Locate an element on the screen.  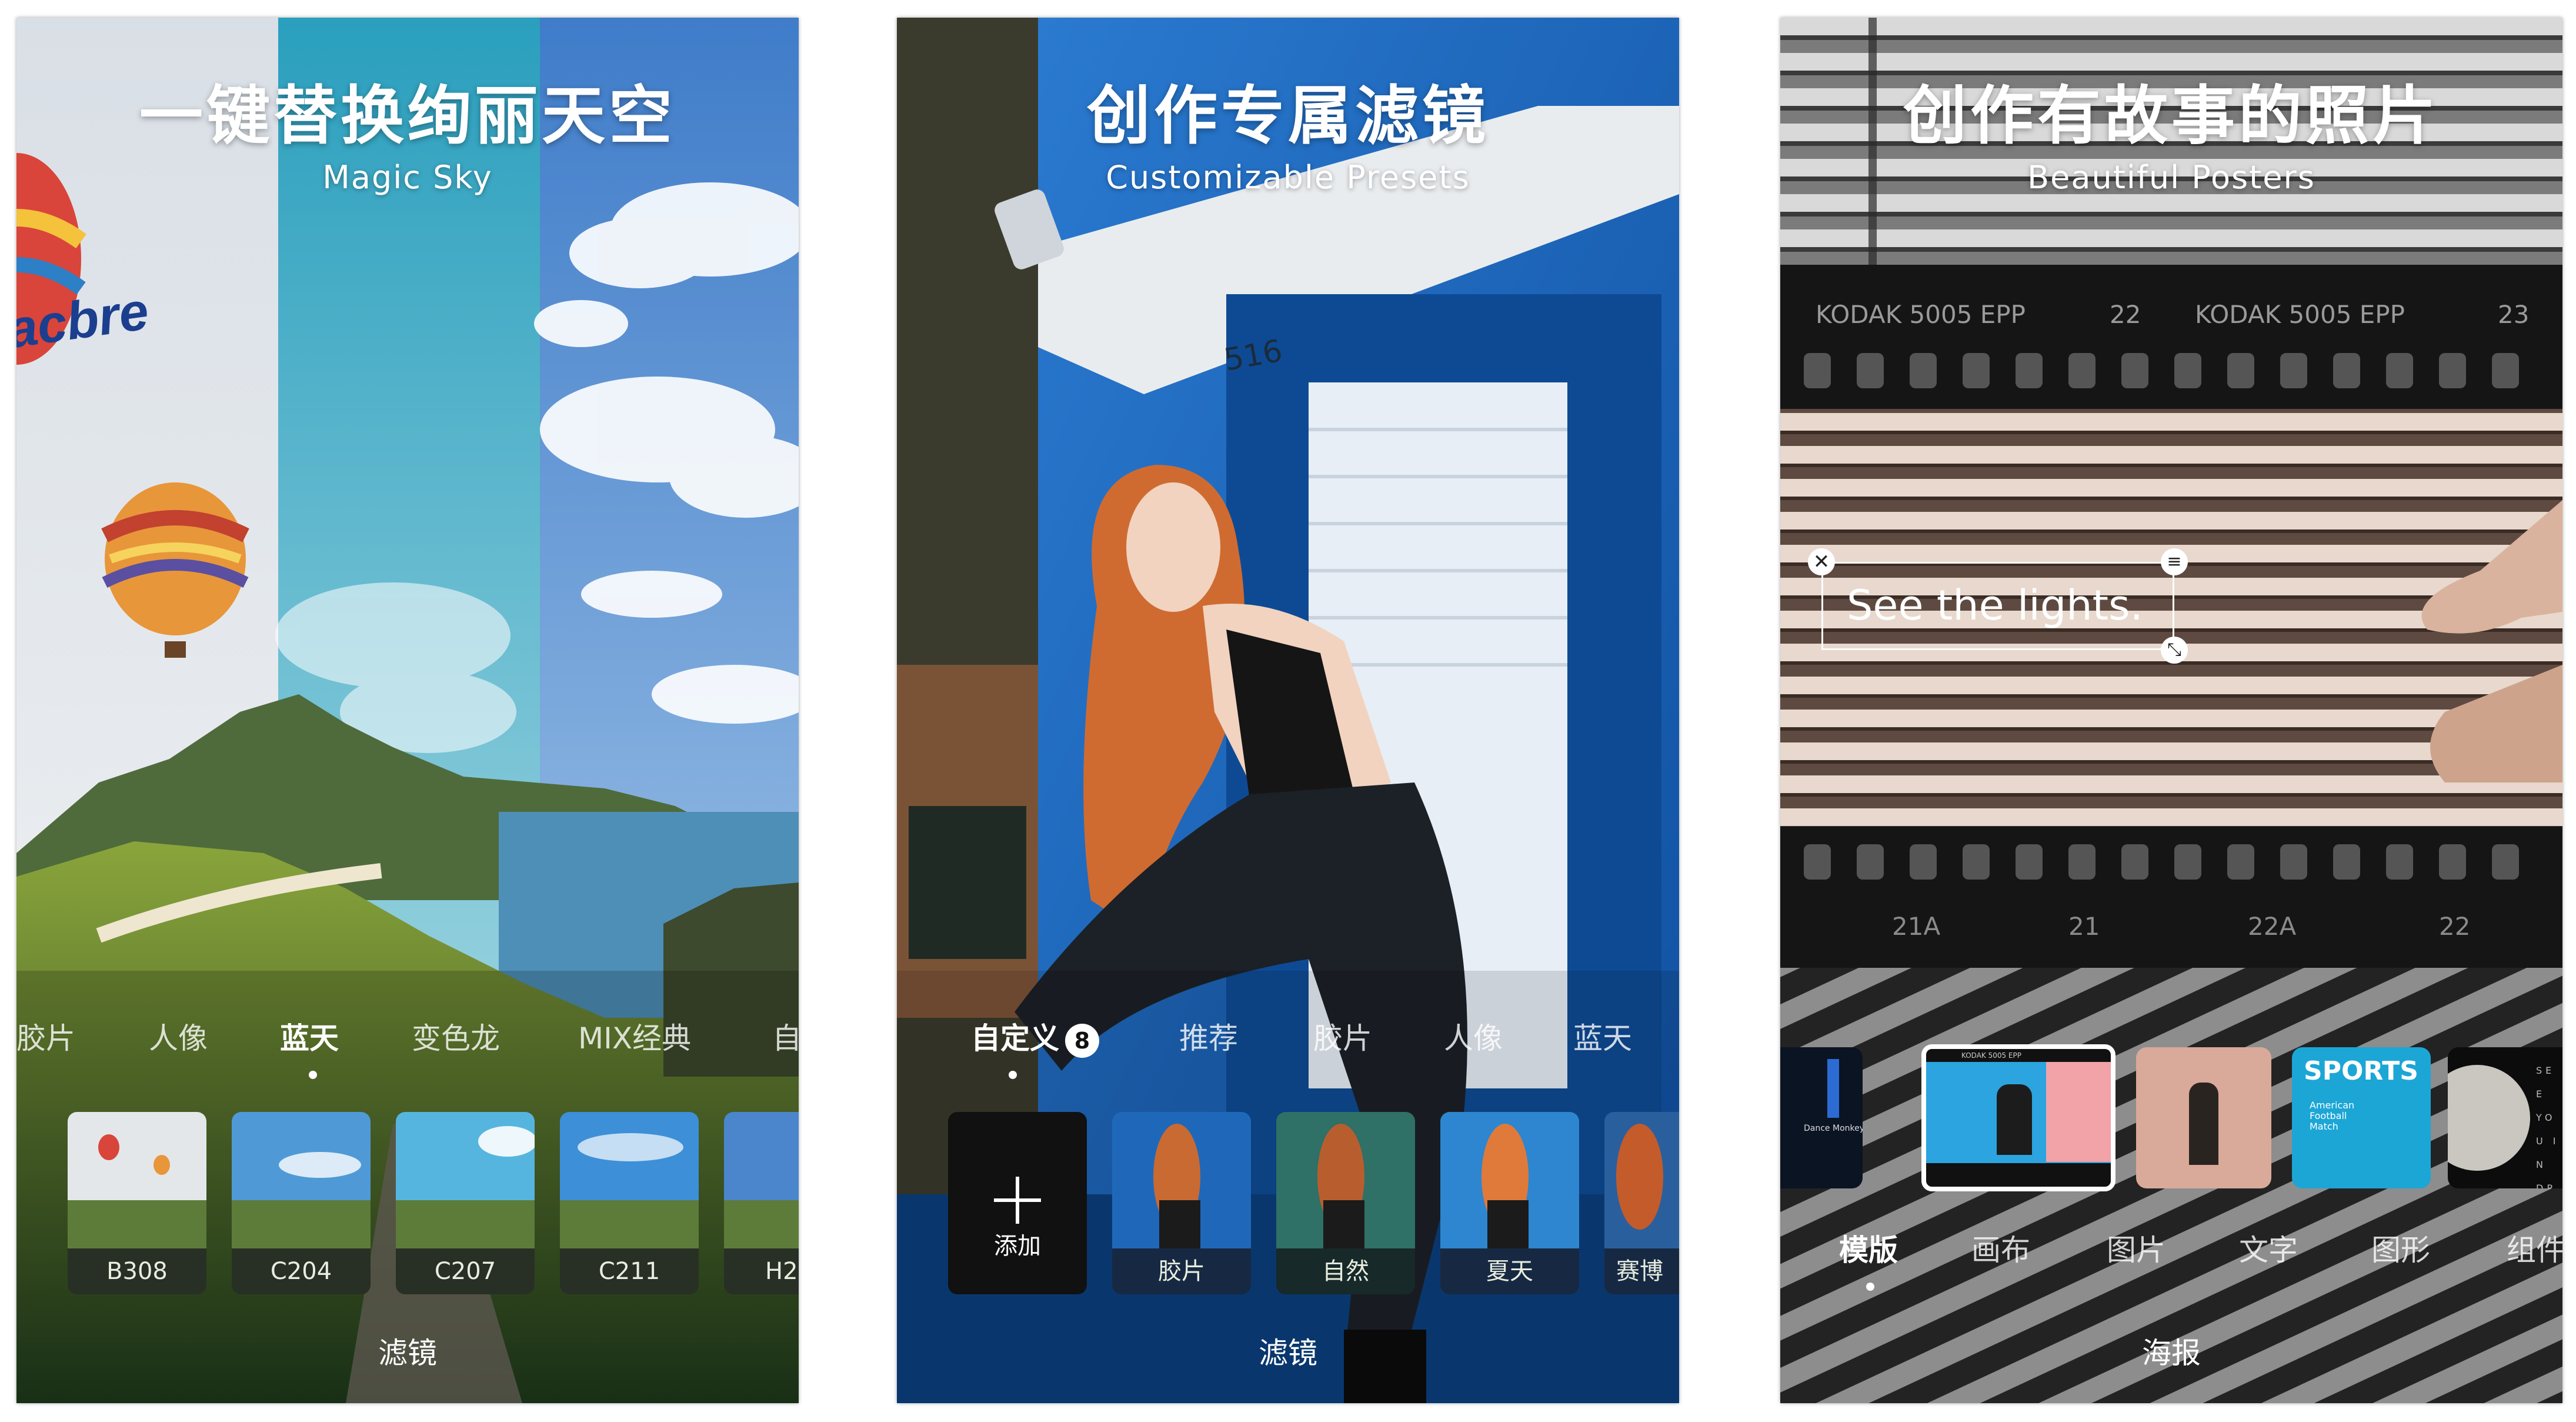
preset-category-tabs: 自定义 8 推荐 胶片 人像 蓝天 is located at coordinates (1288, 1038).